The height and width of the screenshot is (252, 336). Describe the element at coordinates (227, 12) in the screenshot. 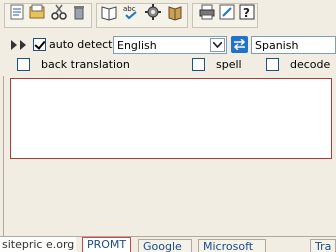

I see `edit-icon` at that location.